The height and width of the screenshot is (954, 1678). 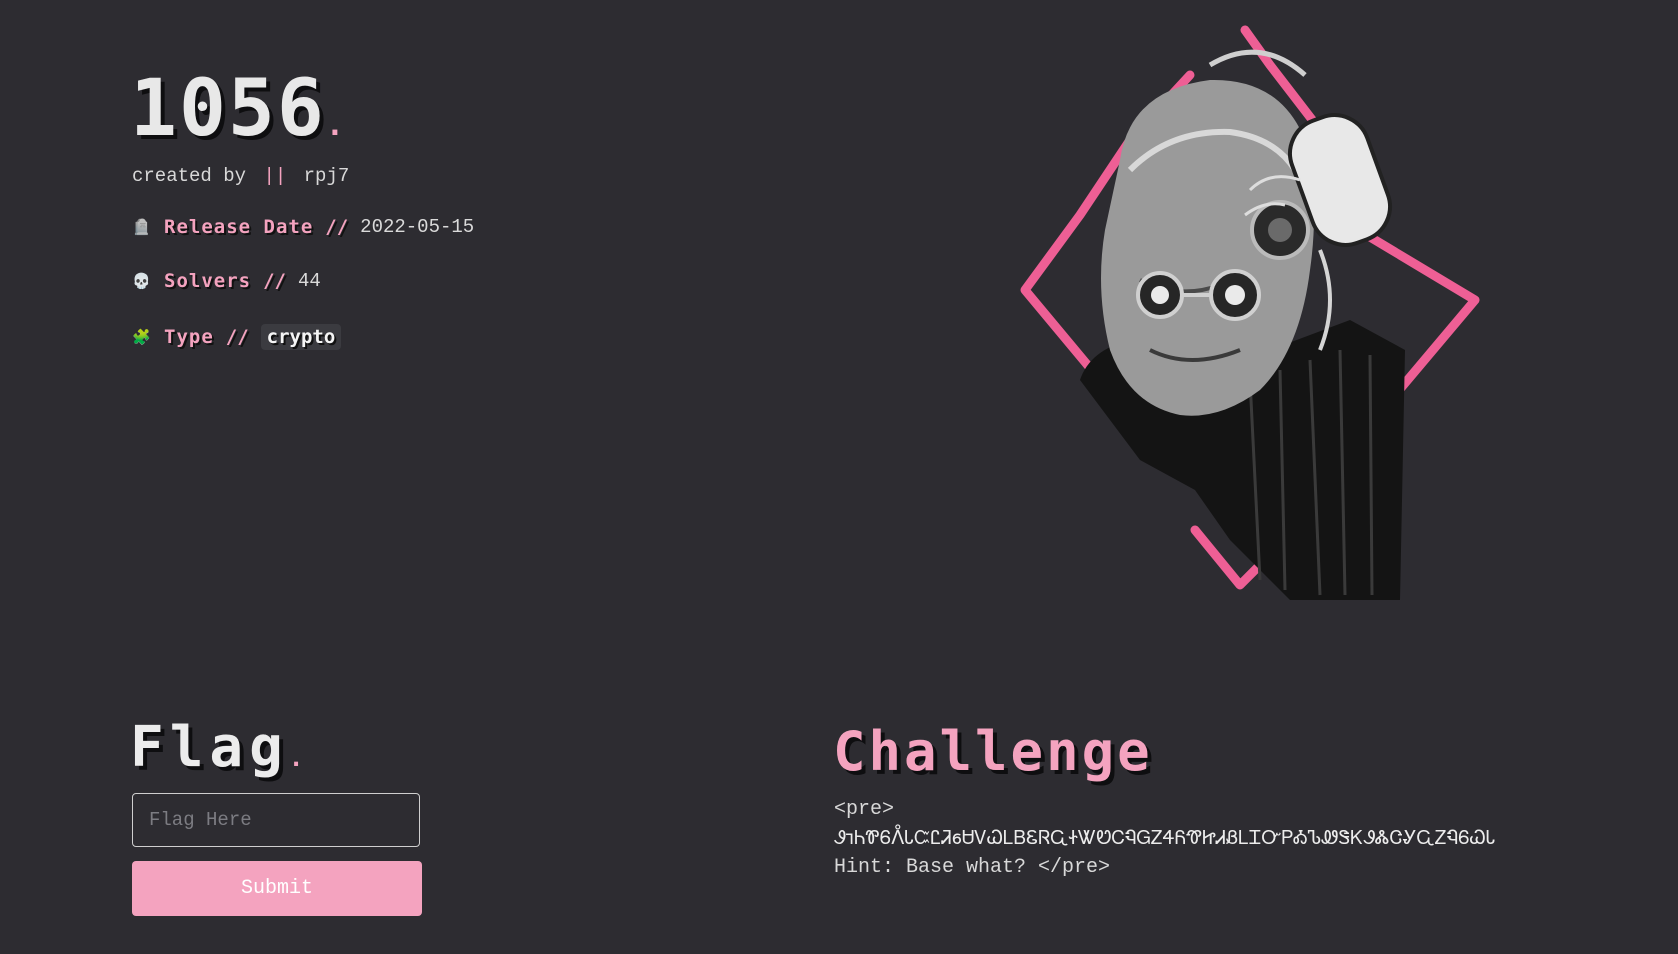 I want to click on pre-open-tag: <pre>, so click(x=864, y=809).